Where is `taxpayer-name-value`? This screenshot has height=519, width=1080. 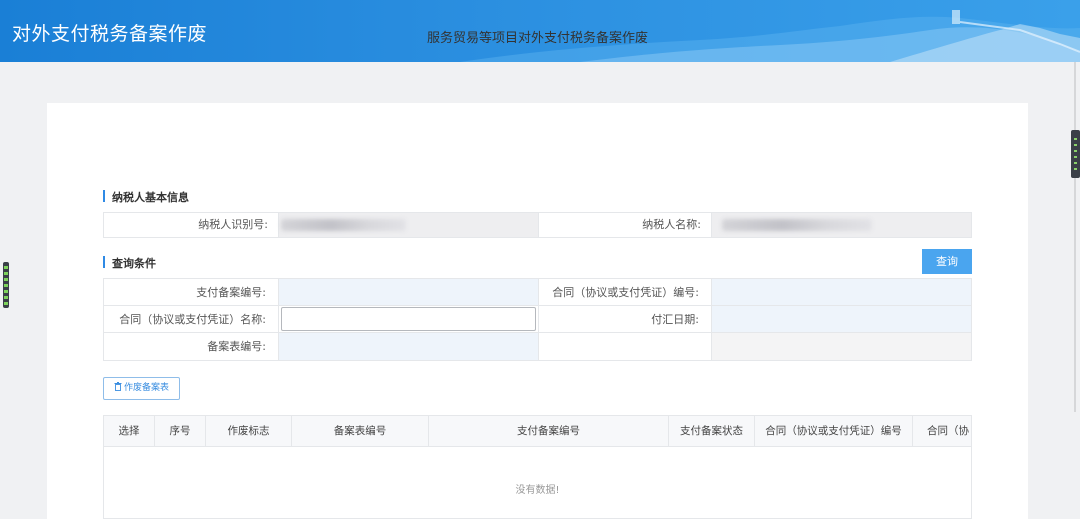
taxpayer-name-value is located at coordinates (841, 225).